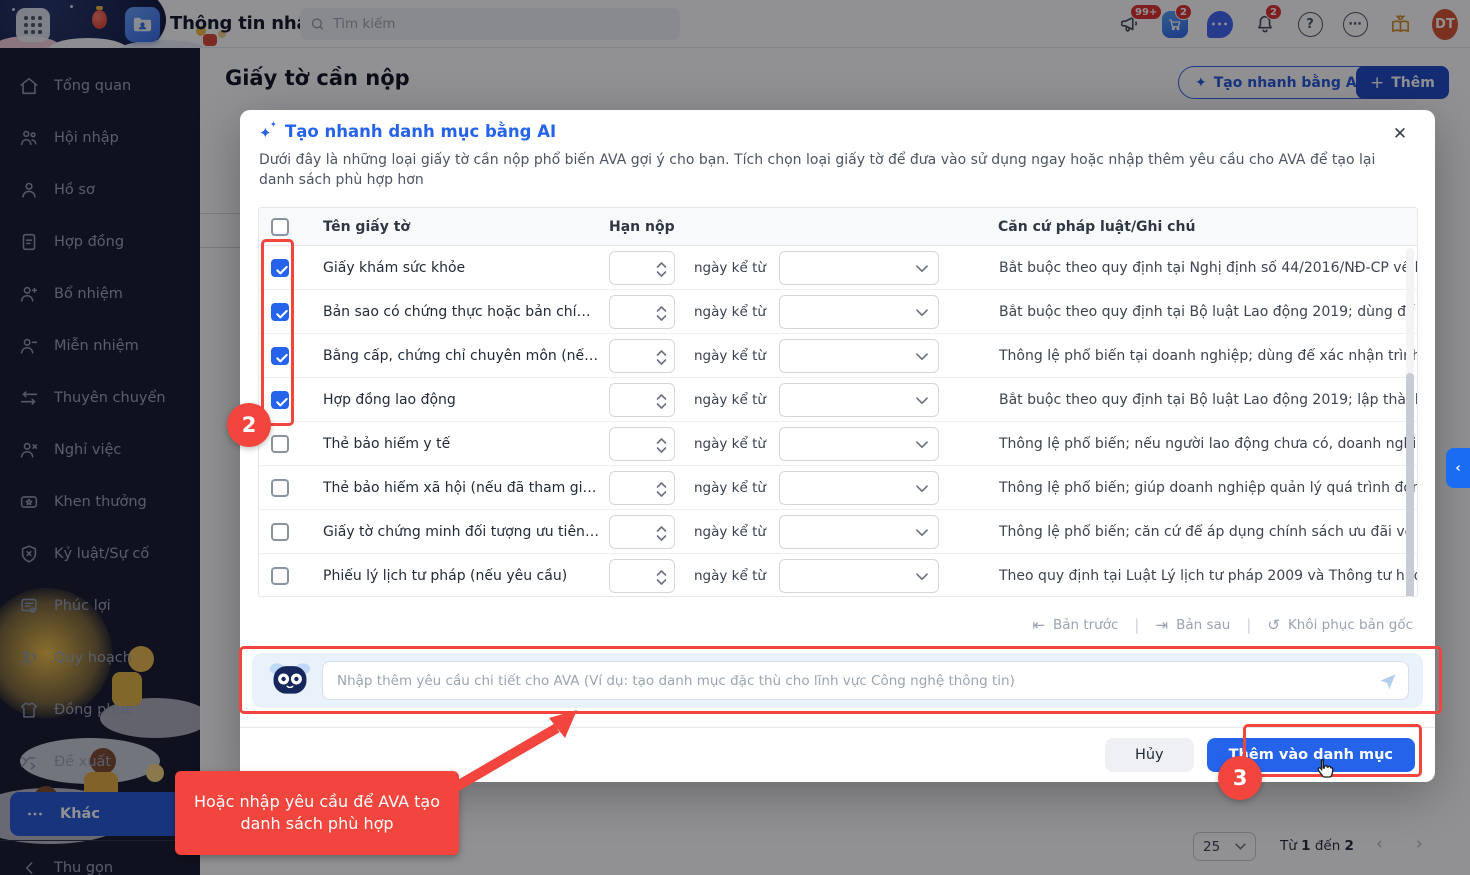 The width and height of the screenshot is (1470, 875). What do you see at coordinates (367, 226) in the screenshot?
I see `col-name: Tên giấy tờ` at bounding box center [367, 226].